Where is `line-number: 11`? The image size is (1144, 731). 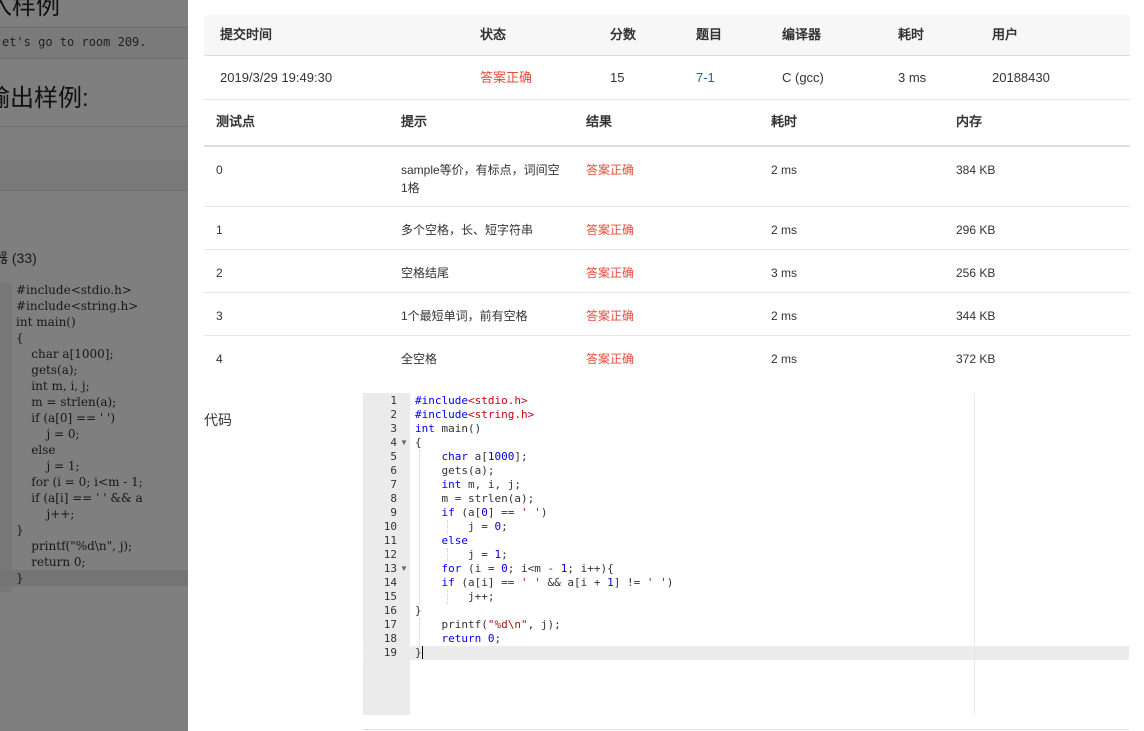
line-number: 11 is located at coordinates (390, 540).